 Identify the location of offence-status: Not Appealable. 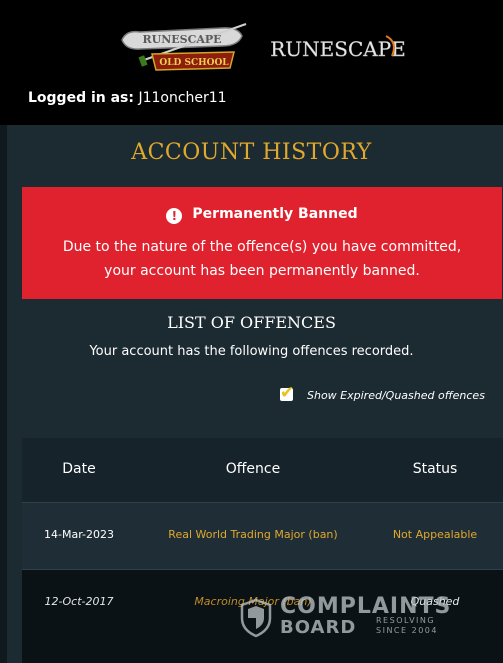
(435, 534).